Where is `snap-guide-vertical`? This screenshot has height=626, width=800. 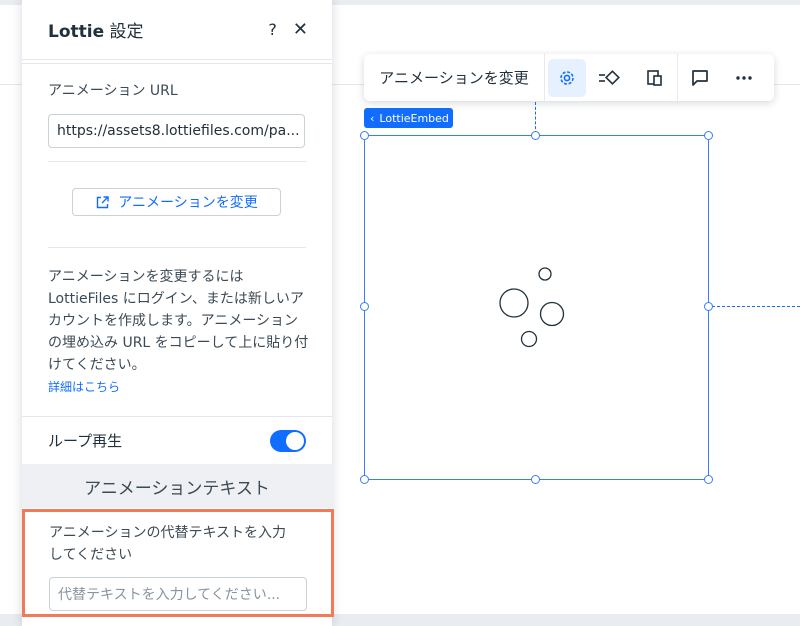 snap-guide-vertical is located at coordinates (535, 118).